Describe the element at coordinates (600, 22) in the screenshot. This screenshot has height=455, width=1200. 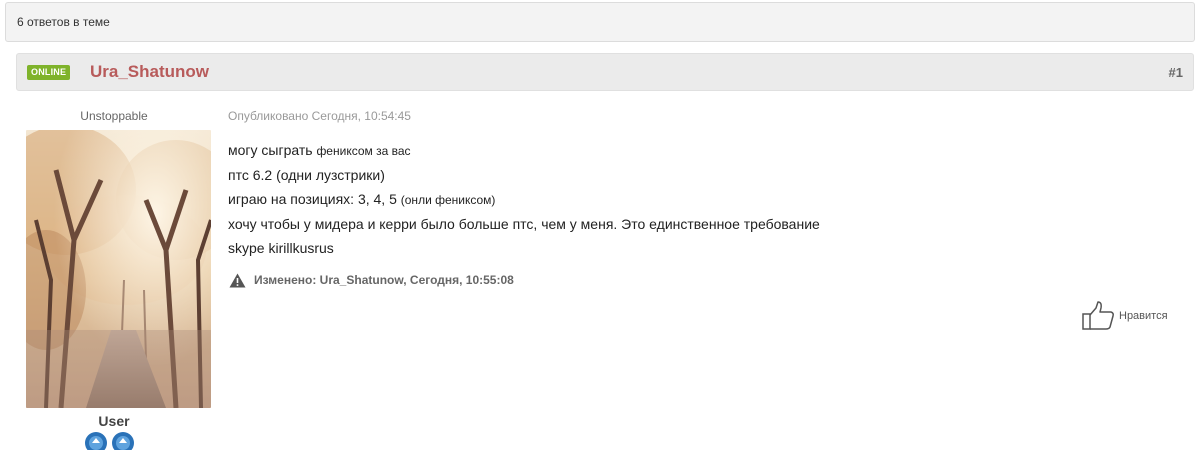
I see `topic-replies-bar: 6 ответов в теме` at that location.